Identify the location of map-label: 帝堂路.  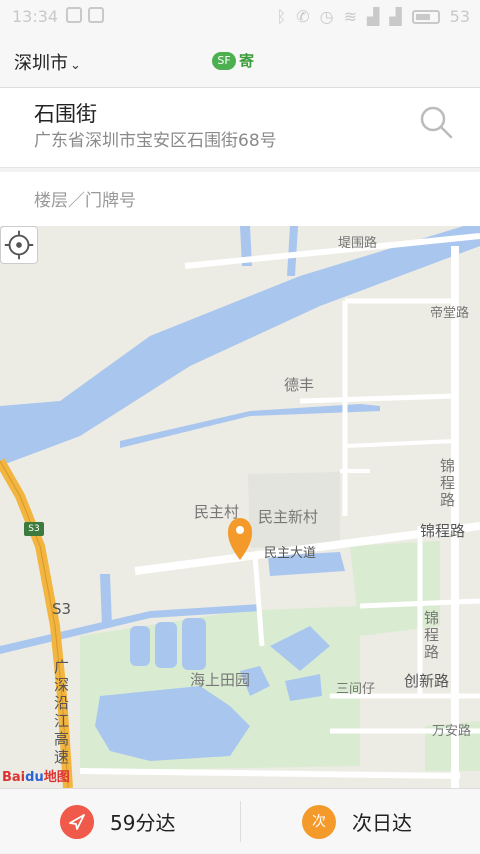
(450, 313).